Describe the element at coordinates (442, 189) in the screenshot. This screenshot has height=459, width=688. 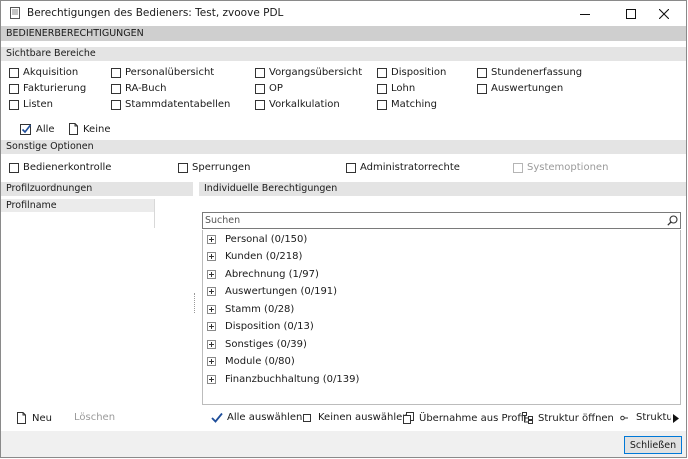
I see `individuelle-berechtigungen-header: Individuelle Berechtigungen` at that location.